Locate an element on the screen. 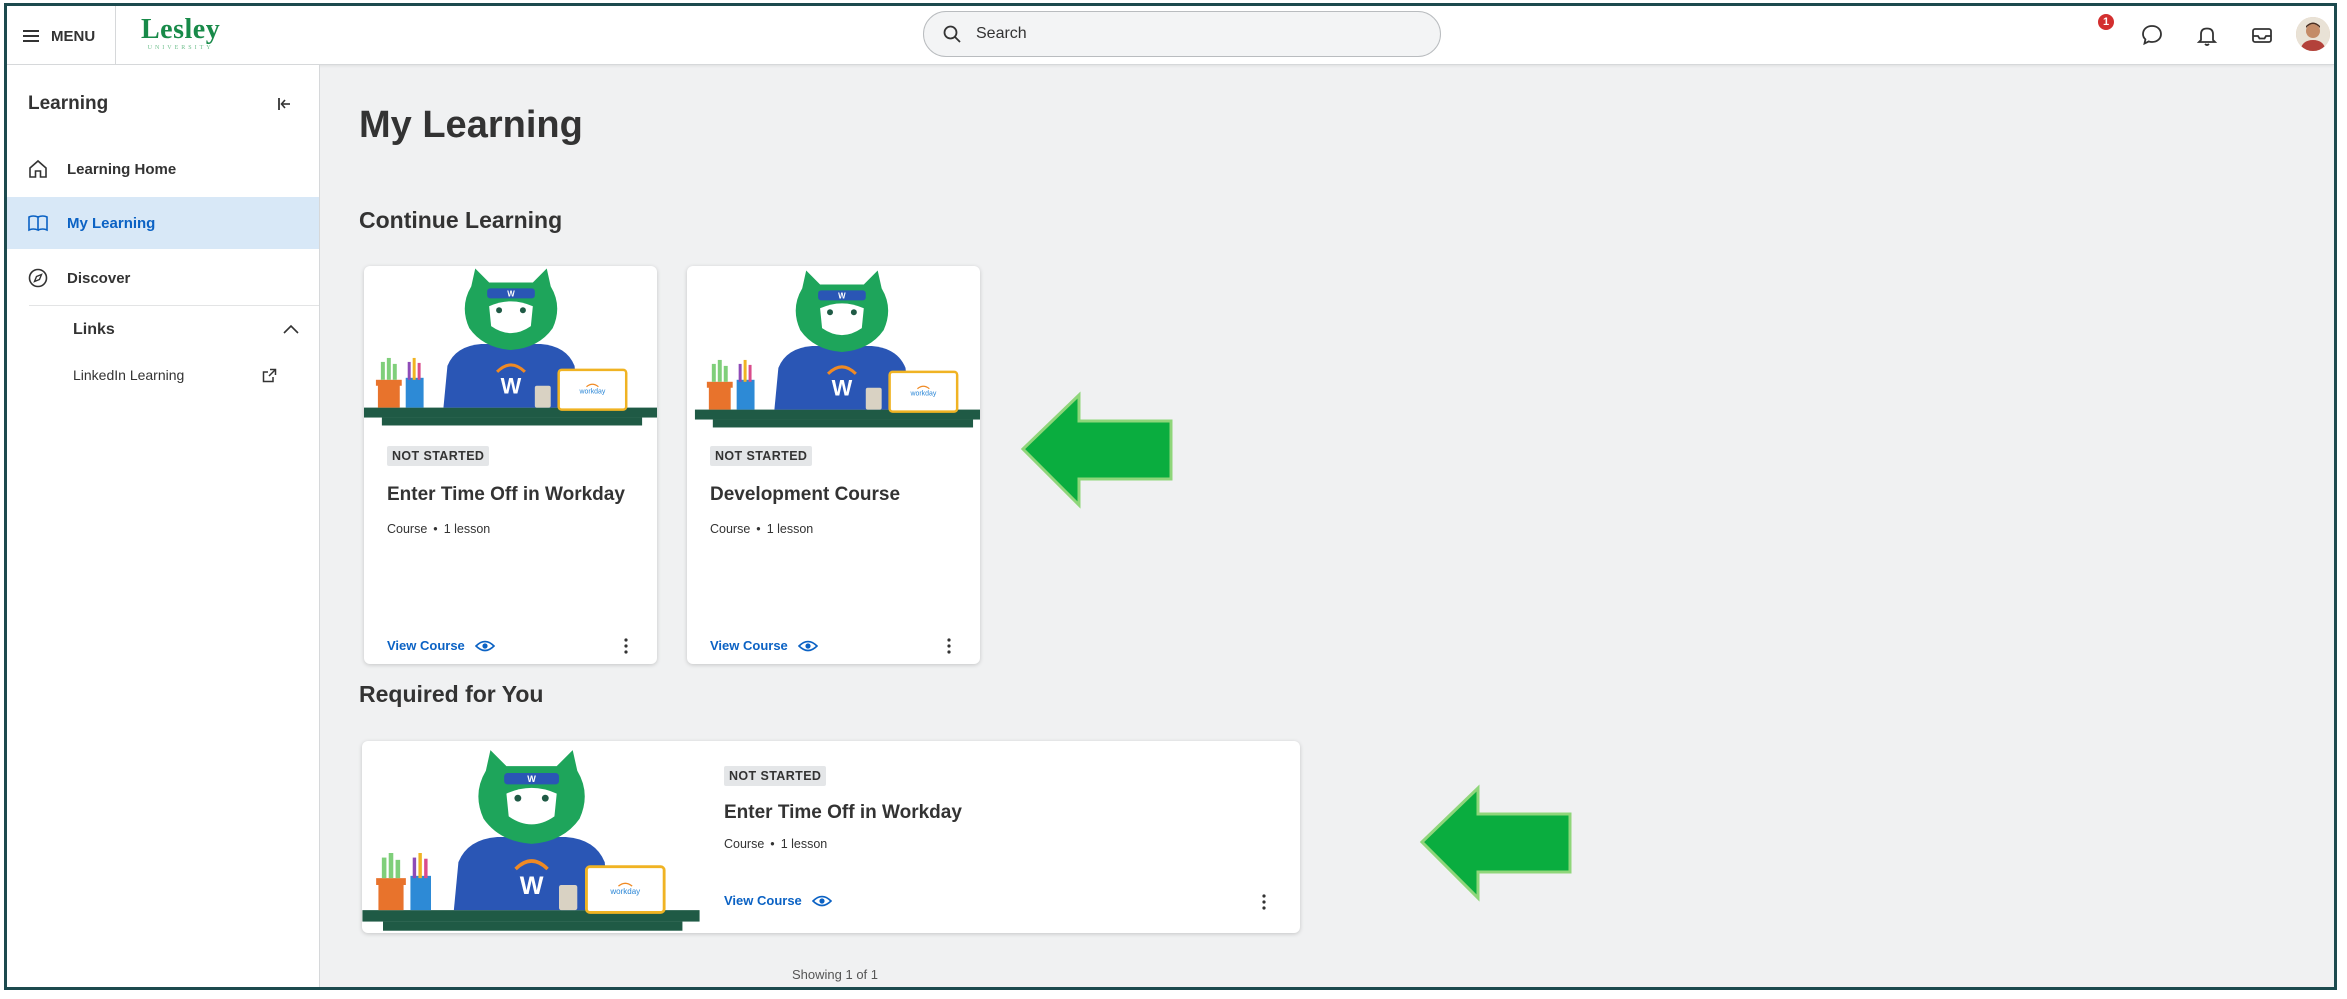  home-icon is located at coordinates (38, 168).